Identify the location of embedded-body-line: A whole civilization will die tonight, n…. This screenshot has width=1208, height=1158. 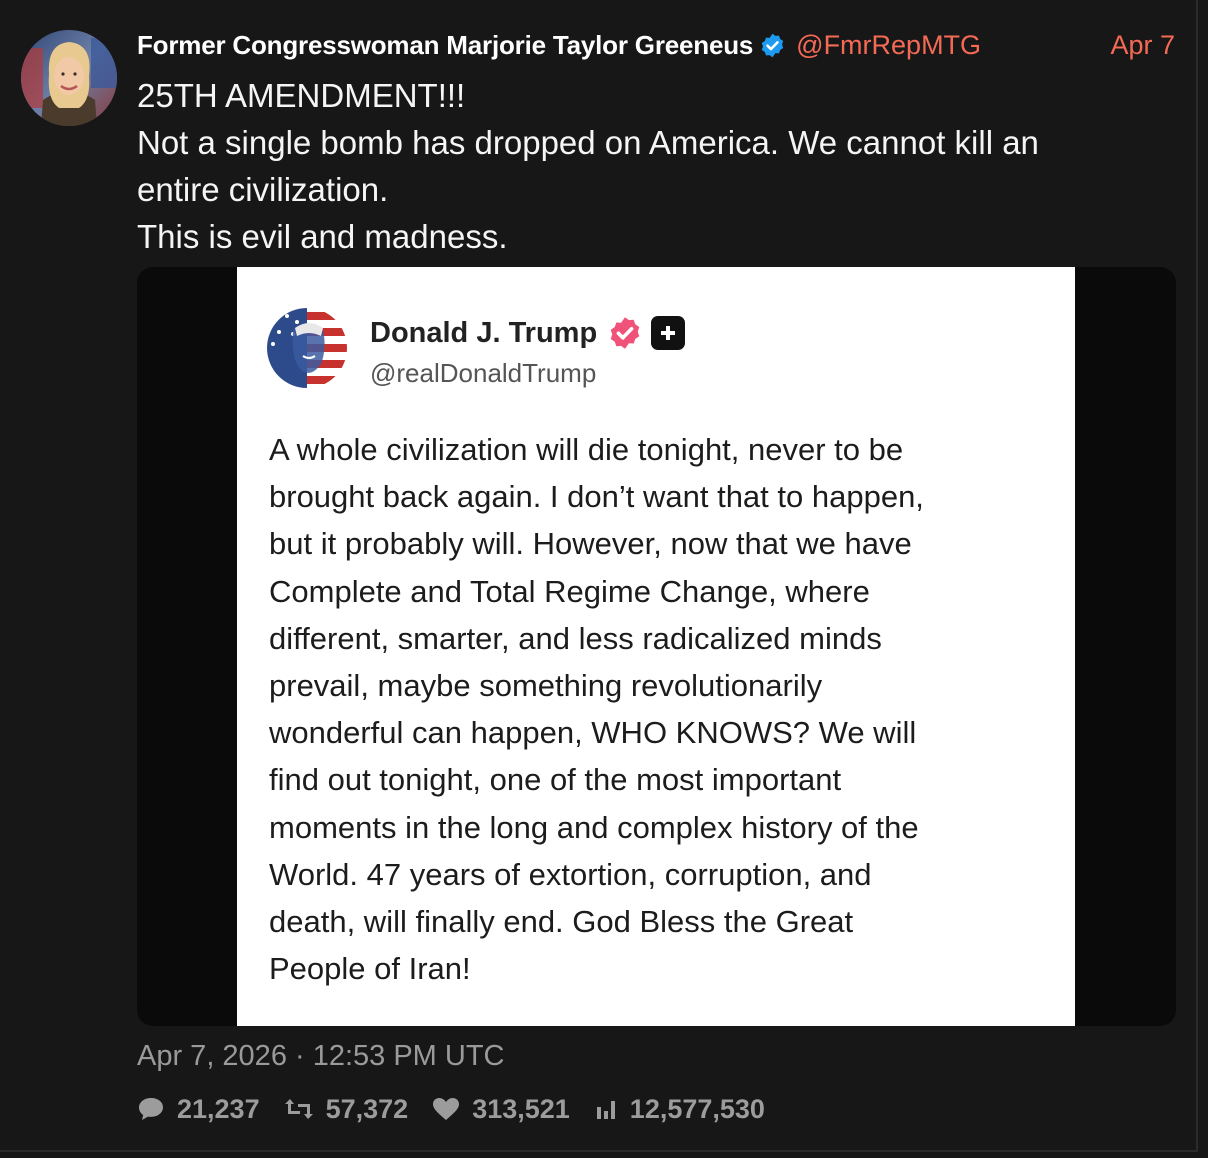
(586, 449).